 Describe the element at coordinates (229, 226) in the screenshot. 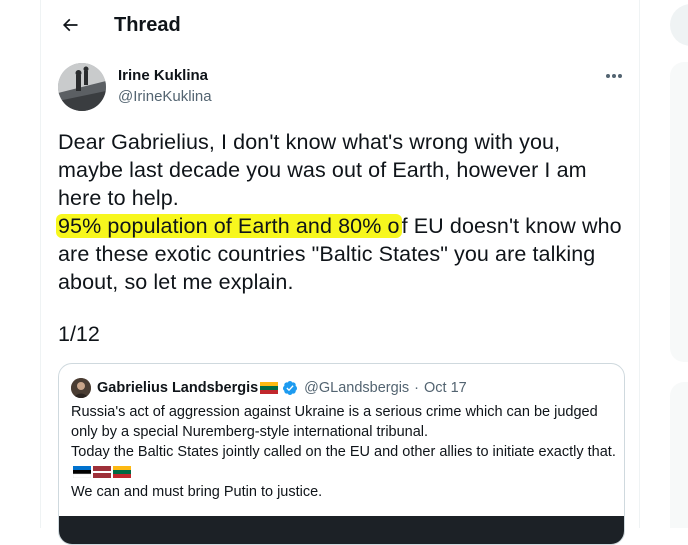

I see `highlighted-text: 95% population of Earth and 80% o` at that location.